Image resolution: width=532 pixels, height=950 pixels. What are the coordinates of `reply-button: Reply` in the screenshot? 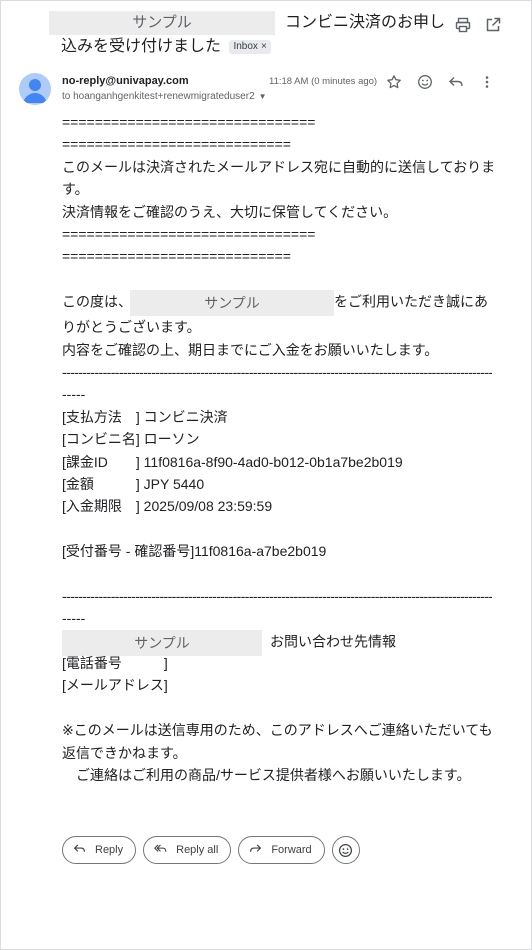 It's located at (99, 850).